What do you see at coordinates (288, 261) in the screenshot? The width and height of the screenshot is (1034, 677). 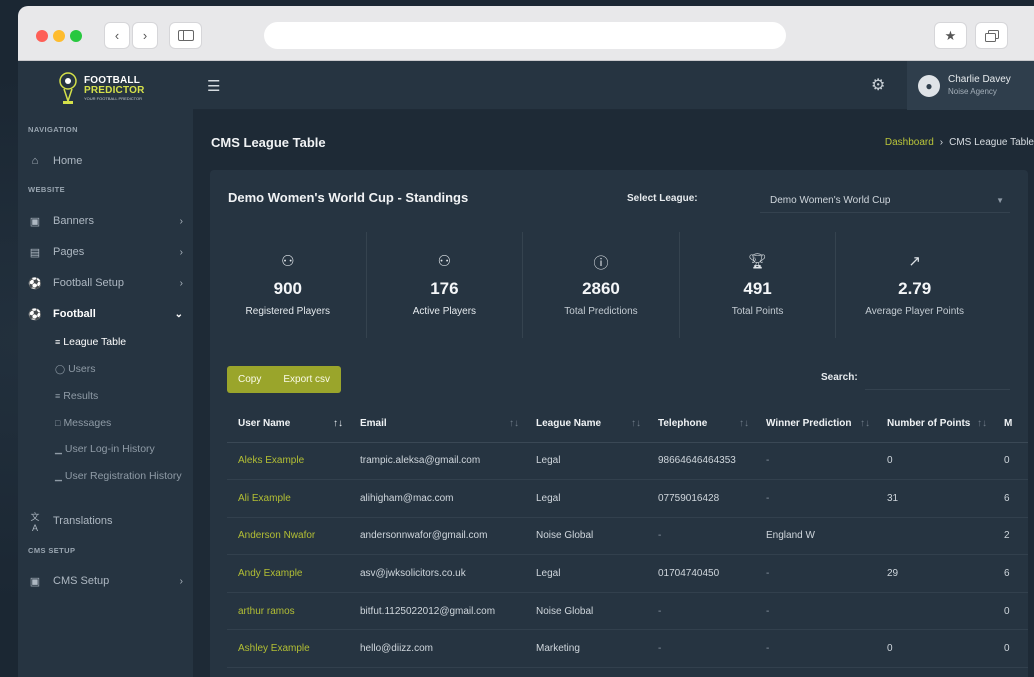 I see `users-icon: ⚇` at bounding box center [288, 261].